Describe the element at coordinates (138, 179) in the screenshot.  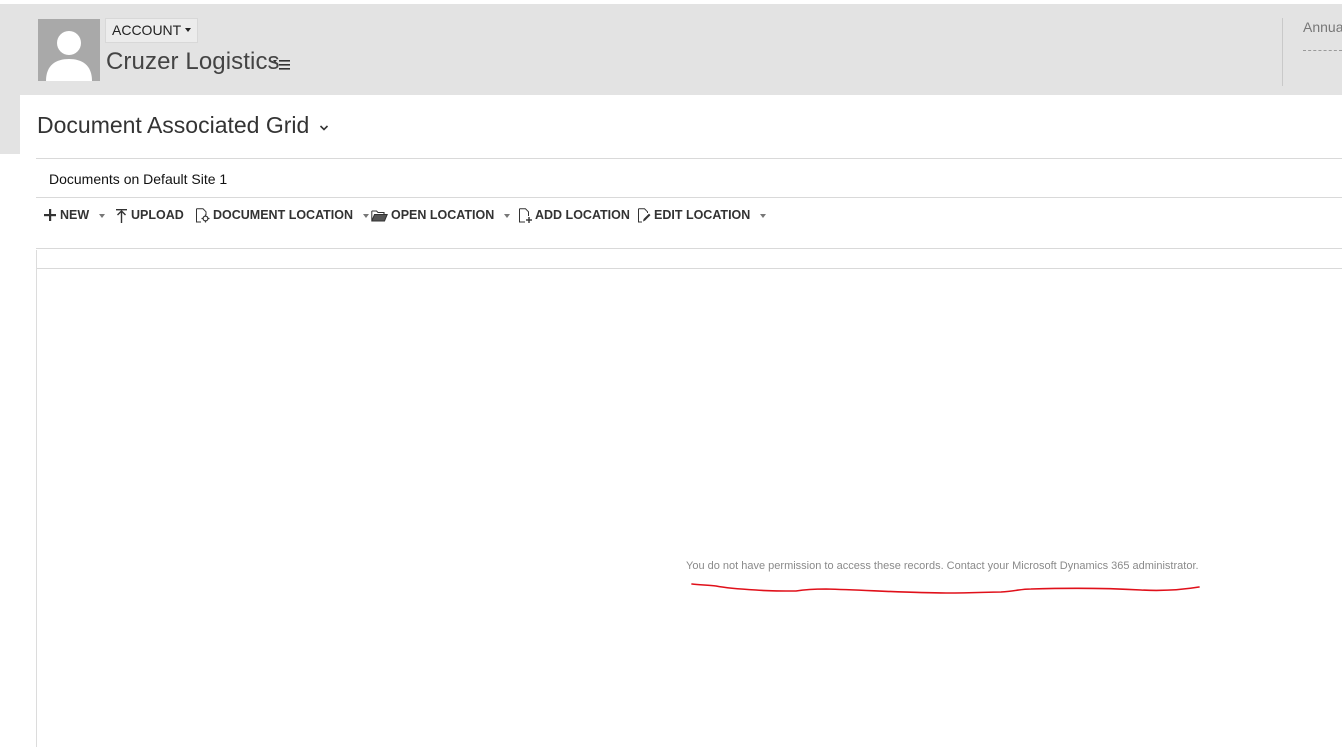
I see `document-location-label: Documents on Default Site 1` at that location.